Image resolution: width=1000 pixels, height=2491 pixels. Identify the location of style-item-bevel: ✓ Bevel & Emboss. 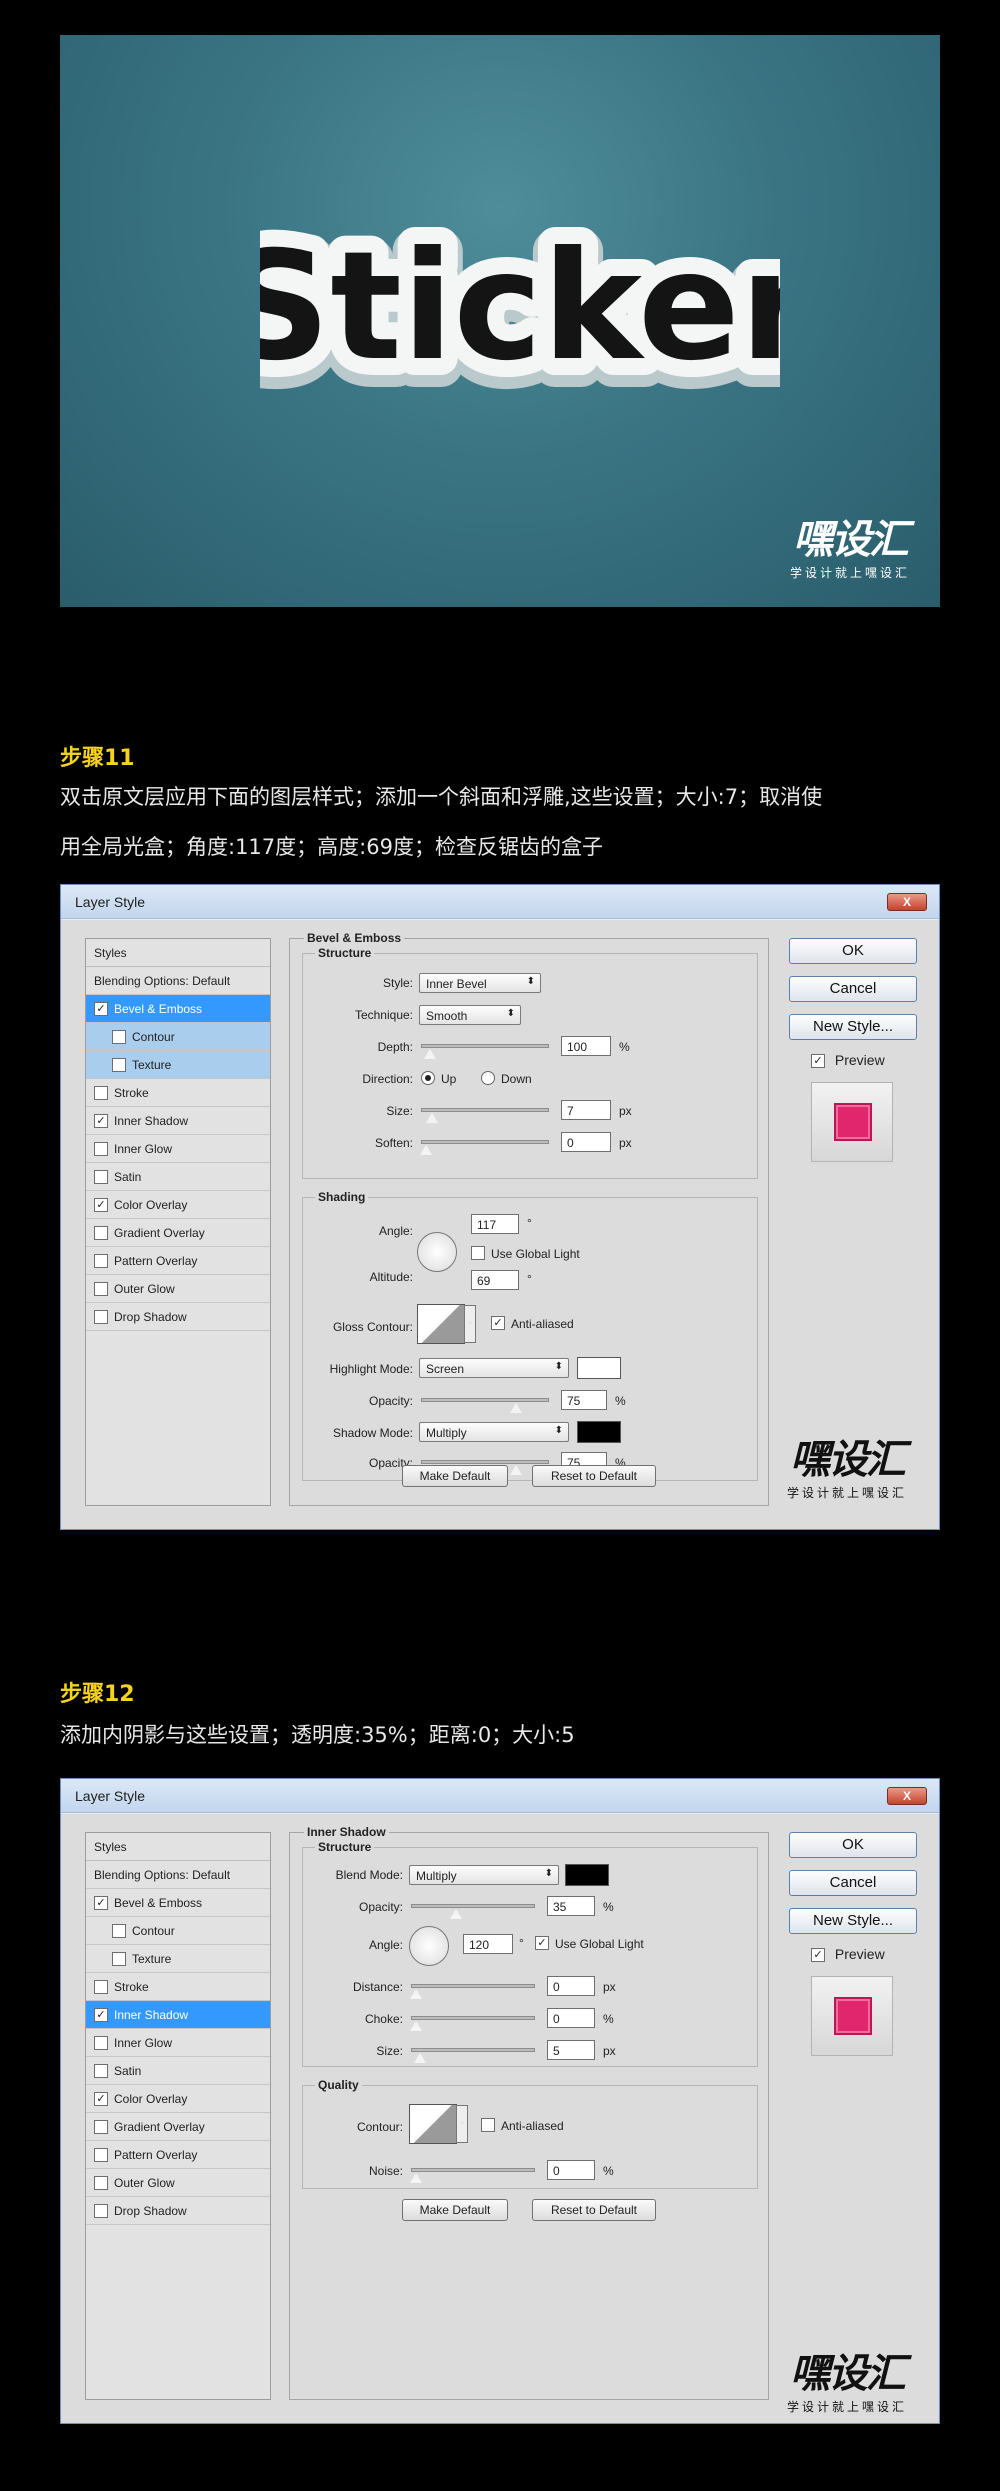
(178, 1903).